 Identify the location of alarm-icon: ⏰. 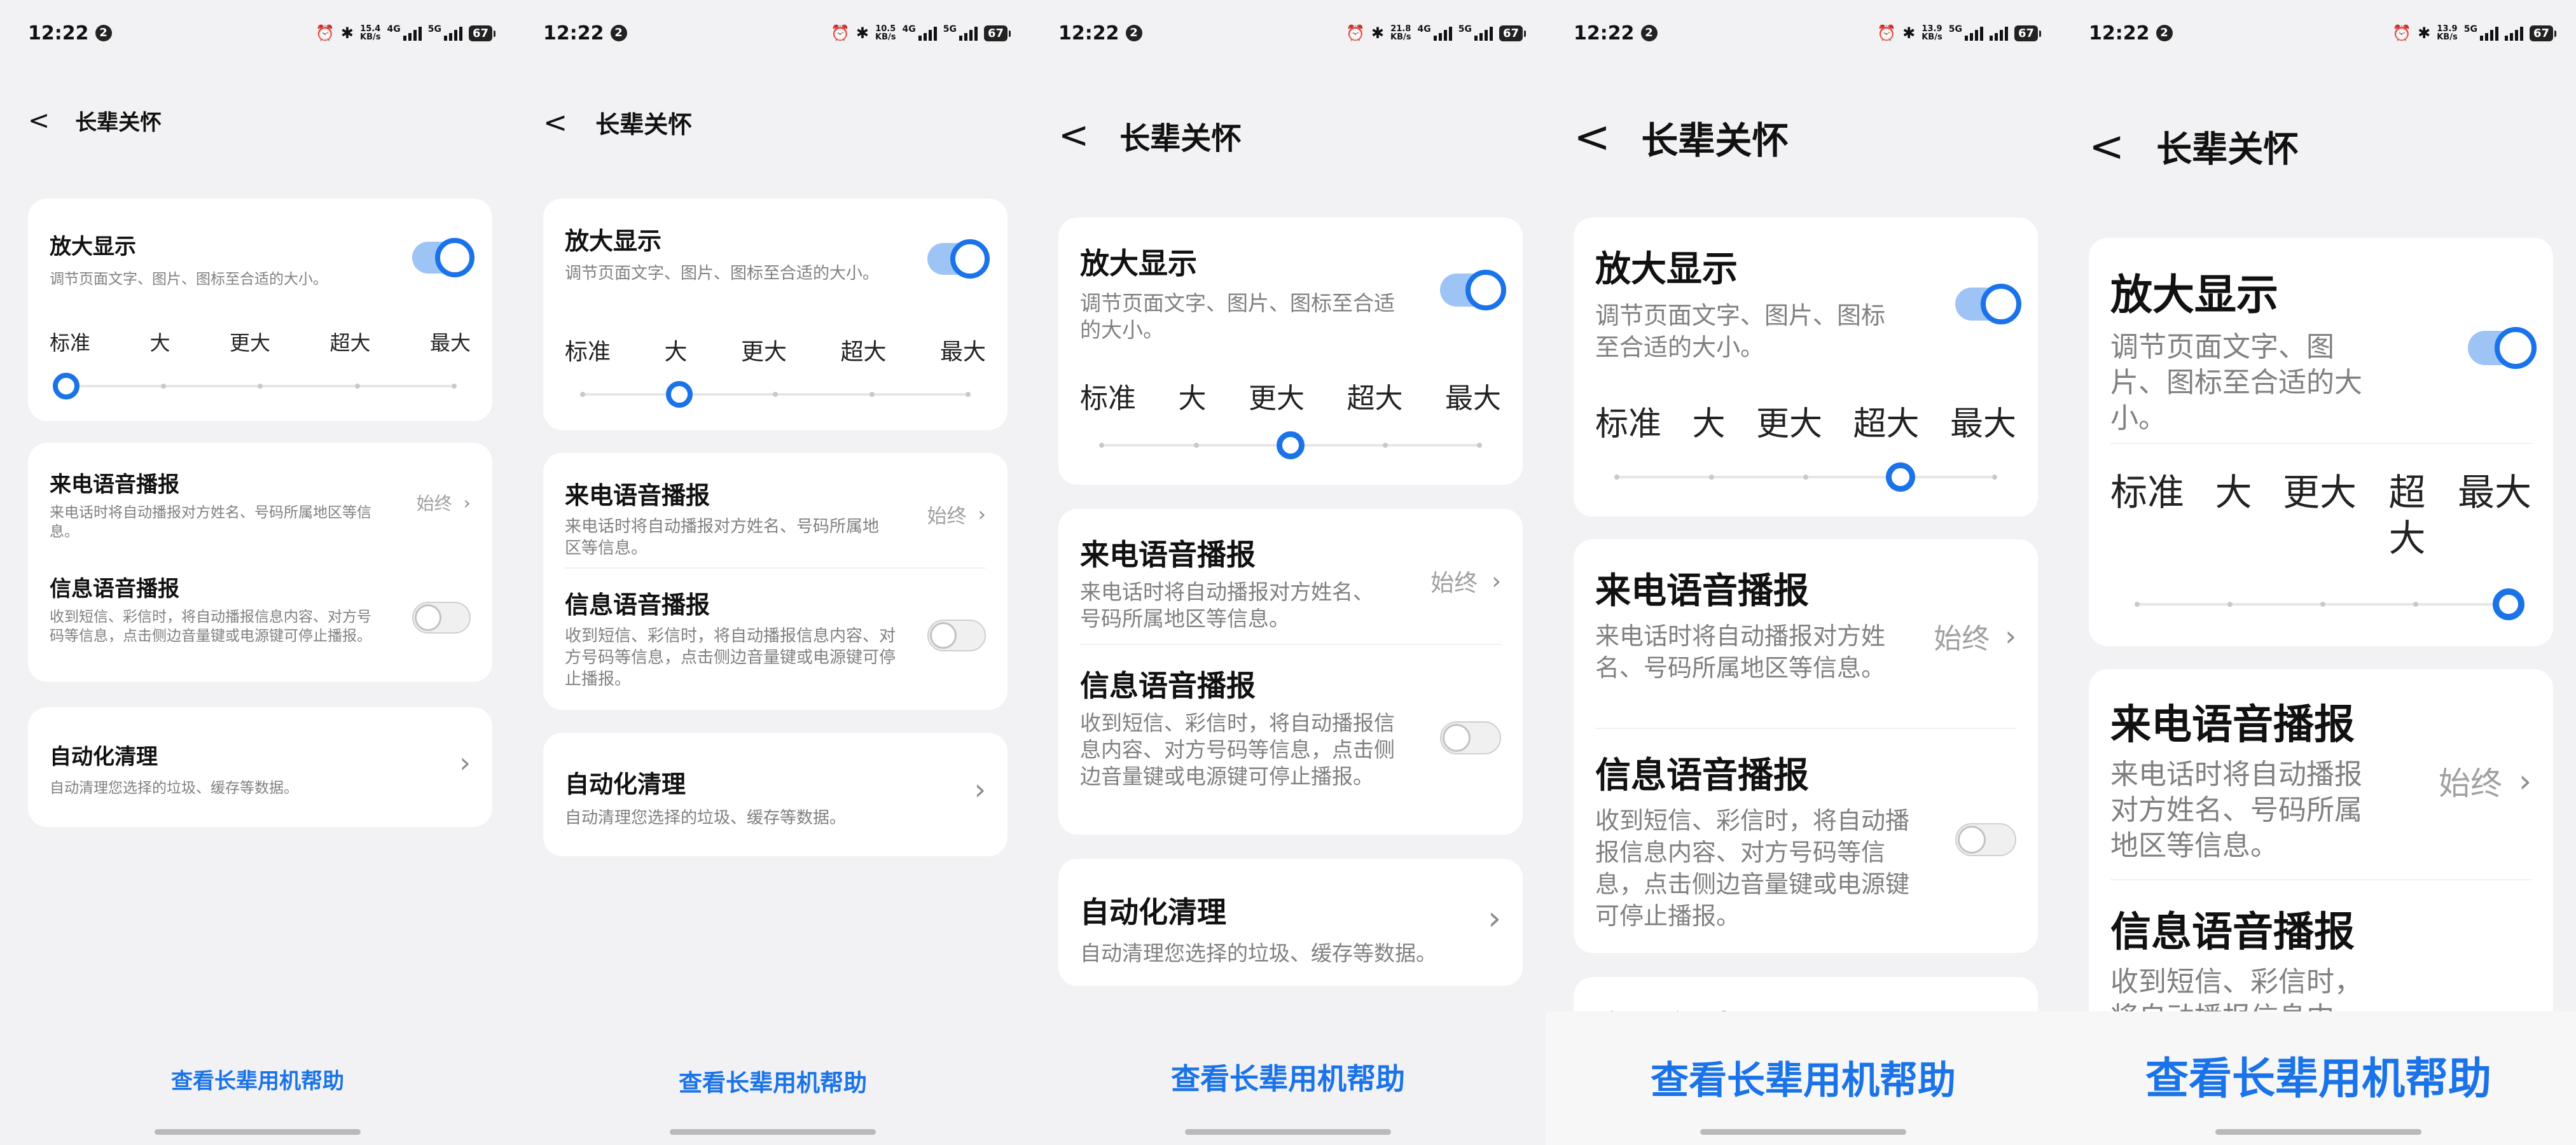
(2402, 33).